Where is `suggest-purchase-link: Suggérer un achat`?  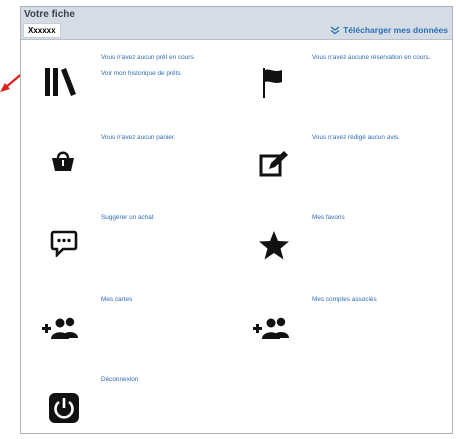
suggest-purchase-link: Suggérer un achat is located at coordinates (166, 218).